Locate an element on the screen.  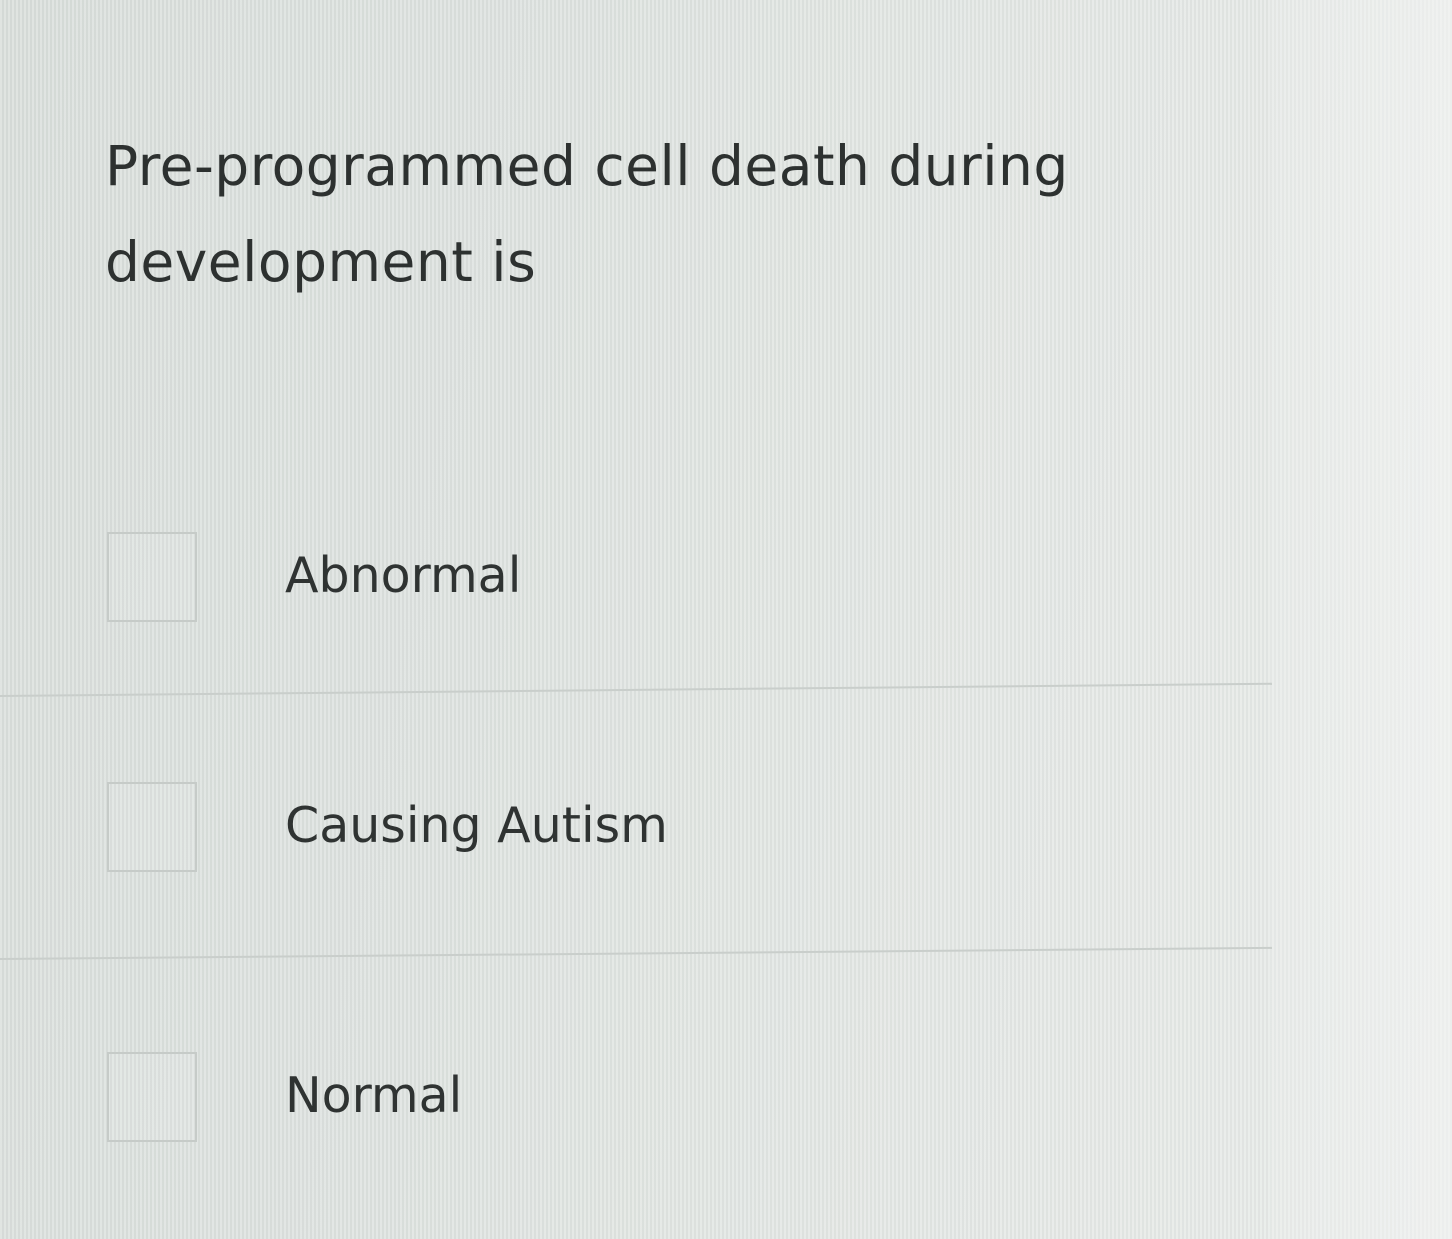
checkbox-causing-autism is located at coordinates (152, 827).